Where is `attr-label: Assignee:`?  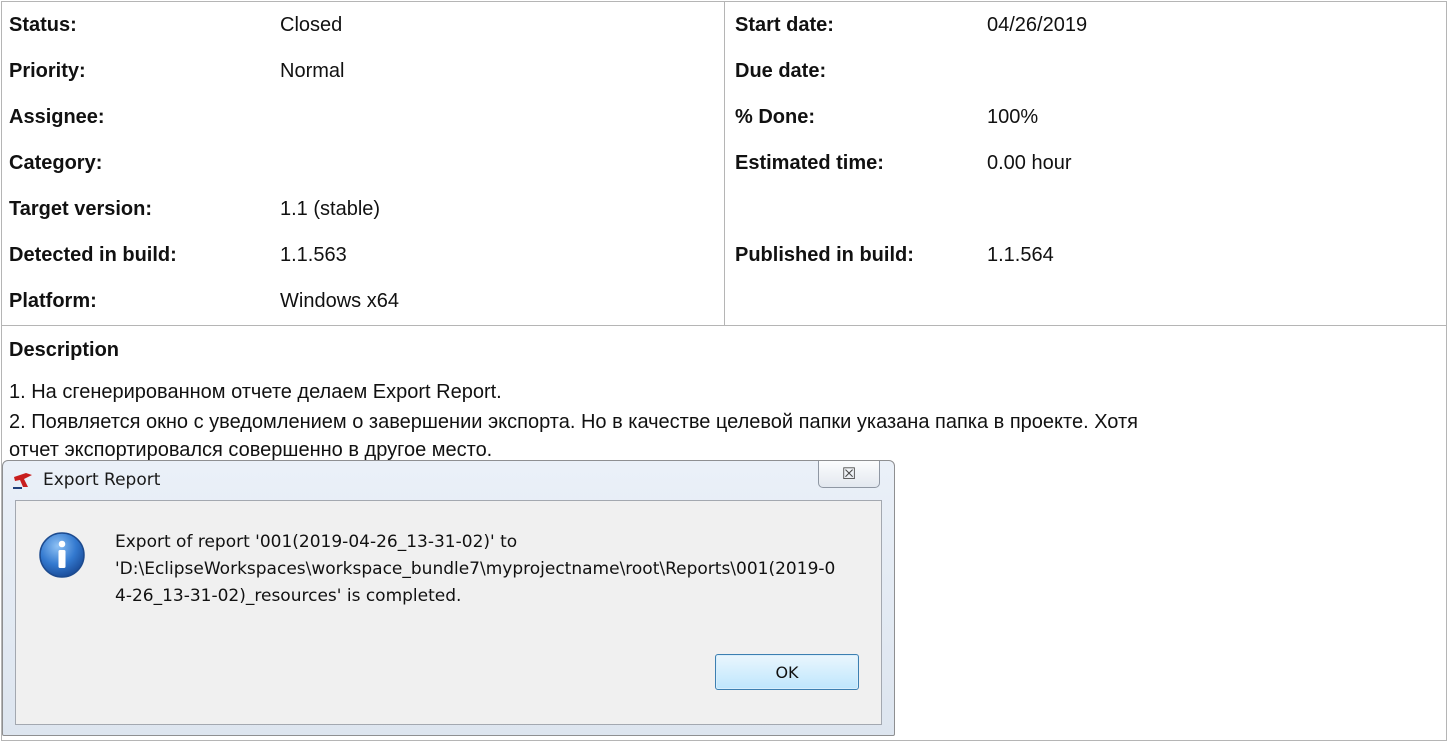
attr-label: Assignee: is located at coordinates (57, 116).